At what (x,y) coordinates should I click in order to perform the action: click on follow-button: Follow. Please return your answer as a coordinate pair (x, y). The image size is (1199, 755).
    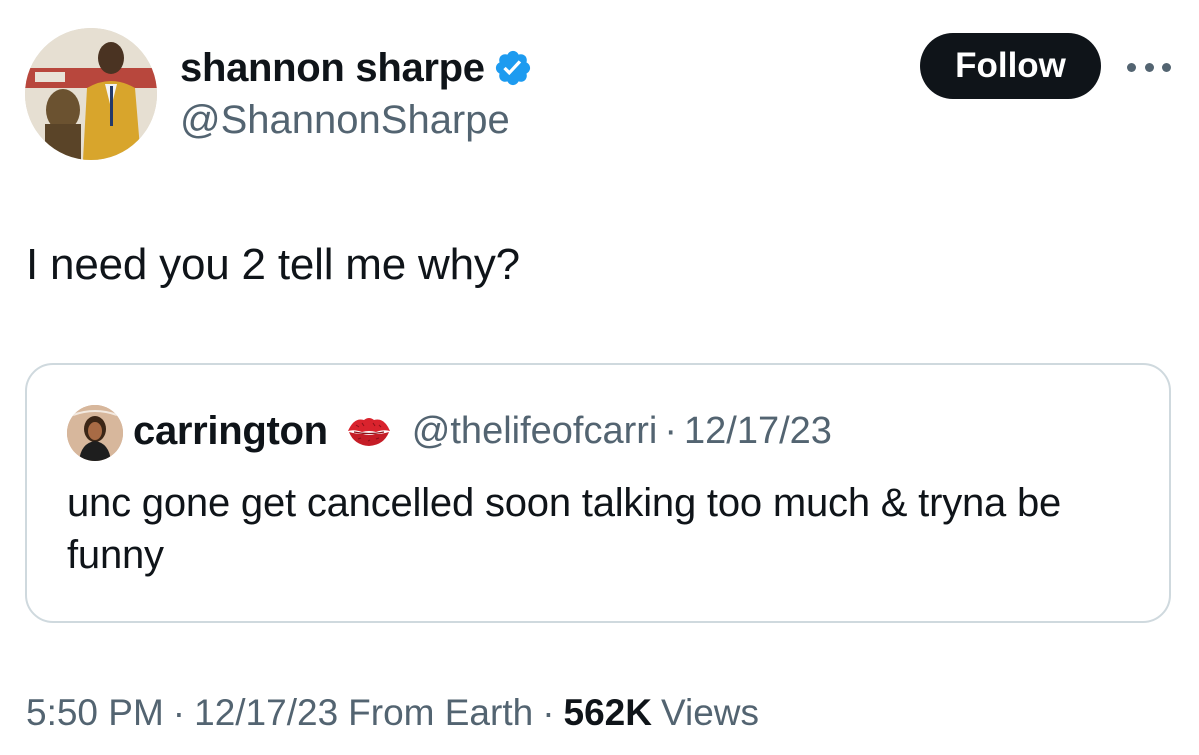
    Looking at the image, I should click on (1010, 66).